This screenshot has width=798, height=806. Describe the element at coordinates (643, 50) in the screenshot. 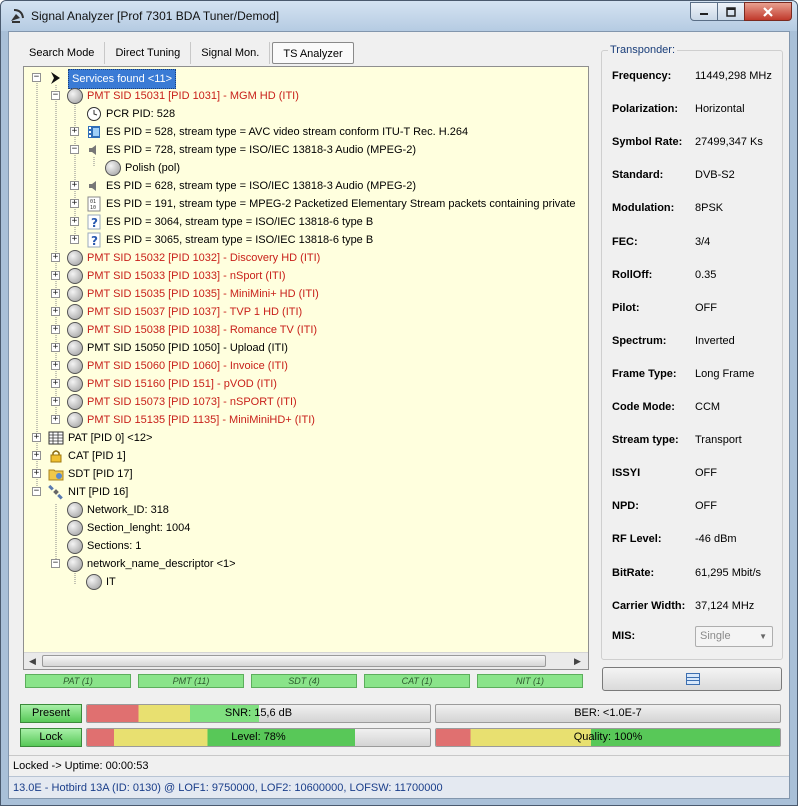

I see `transponder-title: Transponder:` at that location.